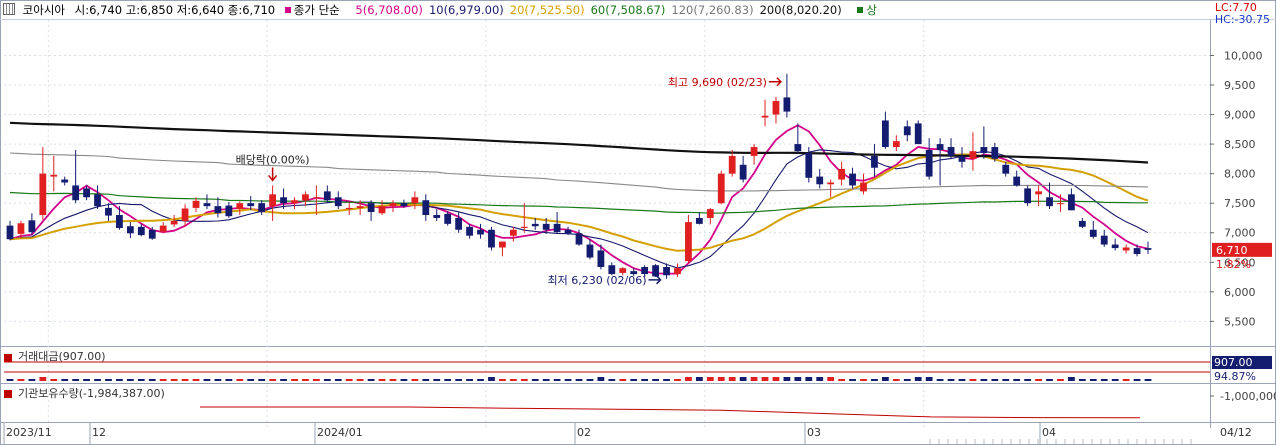 Image resolution: width=1276 pixels, height=445 pixels. Describe the element at coordinates (1240, 321) in the screenshot. I see `y-tick-label: 5,500` at that location.